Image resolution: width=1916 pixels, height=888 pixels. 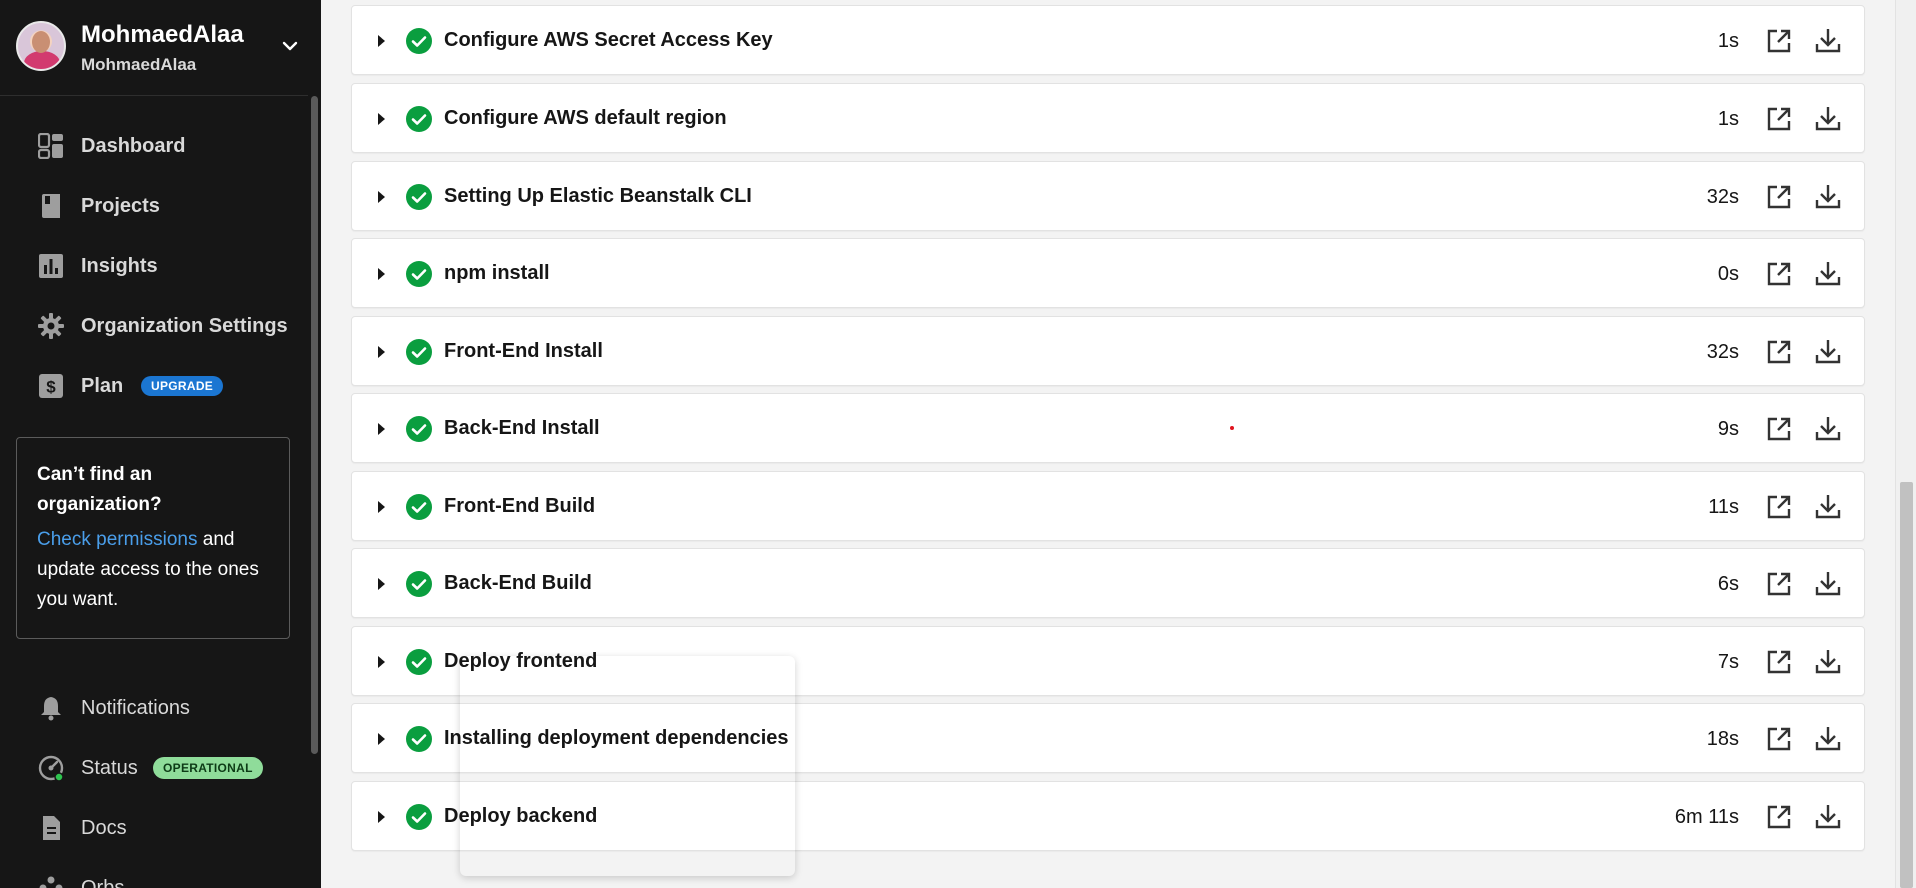 What do you see at coordinates (51, 709) in the screenshot?
I see `bell-icon` at bounding box center [51, 709].